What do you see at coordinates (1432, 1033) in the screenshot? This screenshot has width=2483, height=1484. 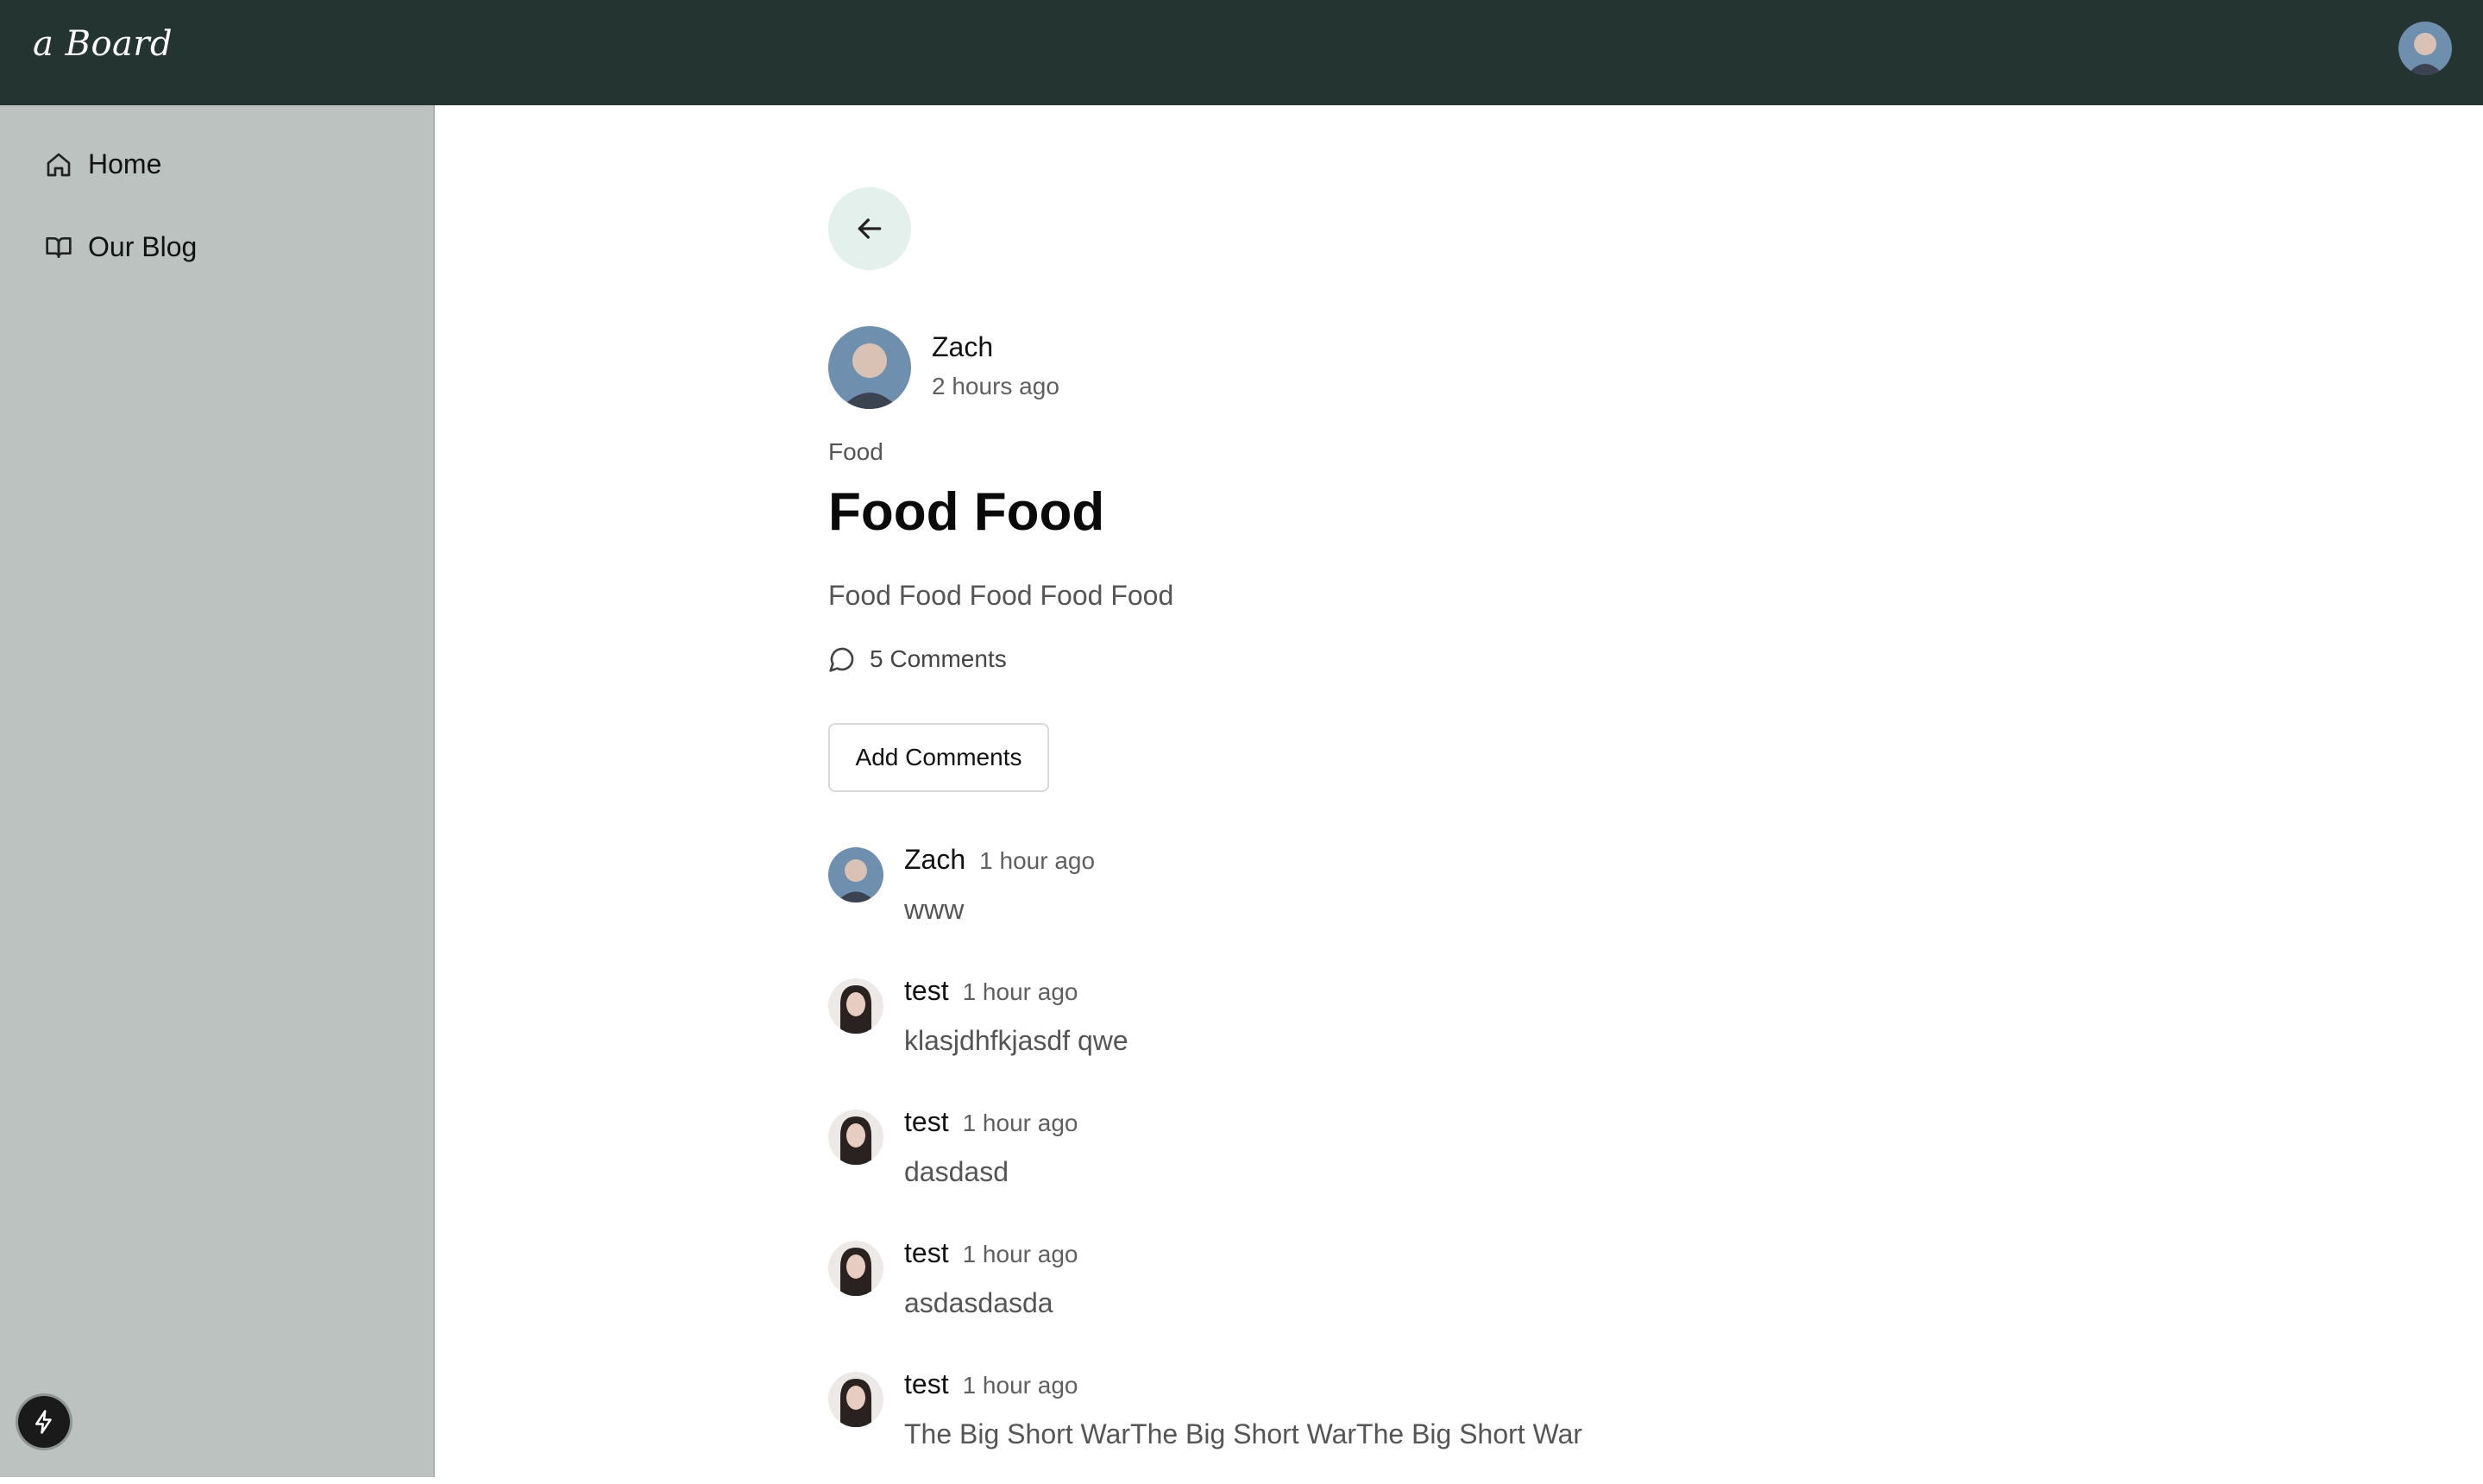 I see `comment-item: test 1 hour ago klasjdhfkjasdf qwe` at bounding box center [1432, 1033].